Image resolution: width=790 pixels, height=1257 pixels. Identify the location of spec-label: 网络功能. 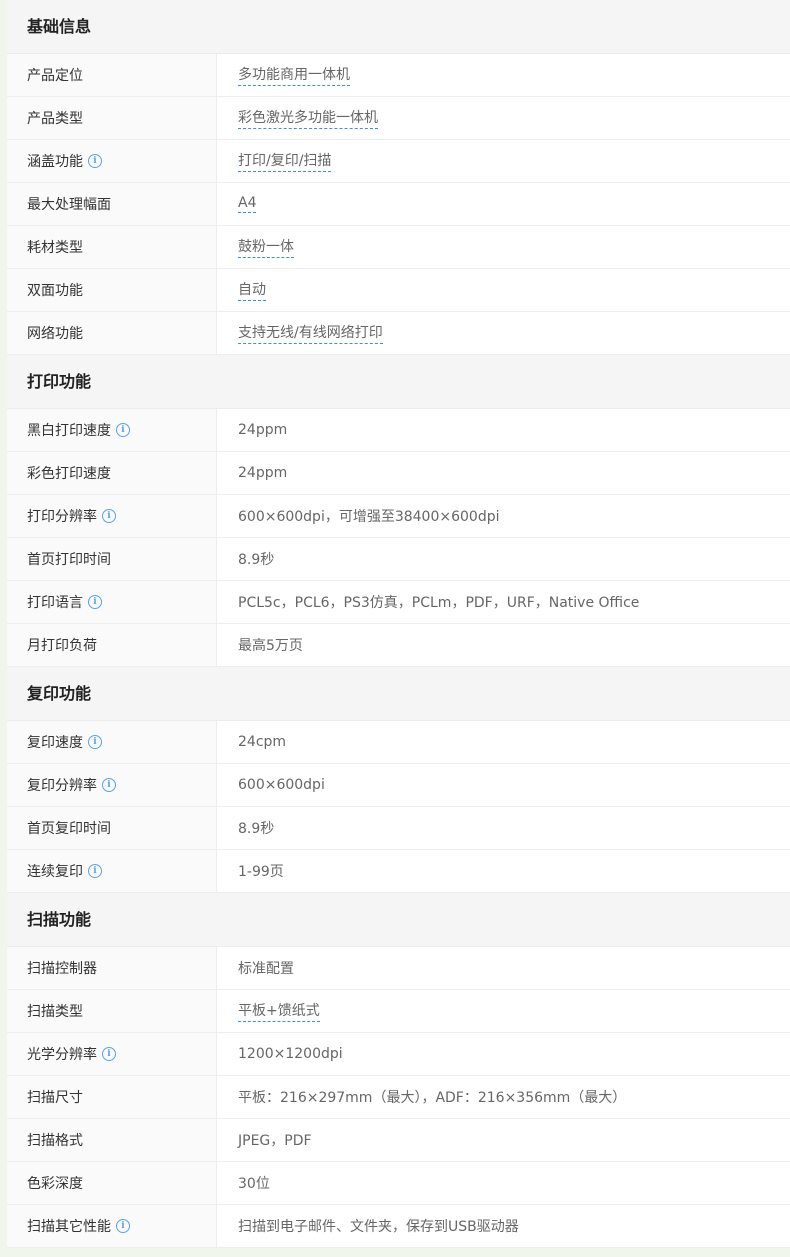
(55, 334).